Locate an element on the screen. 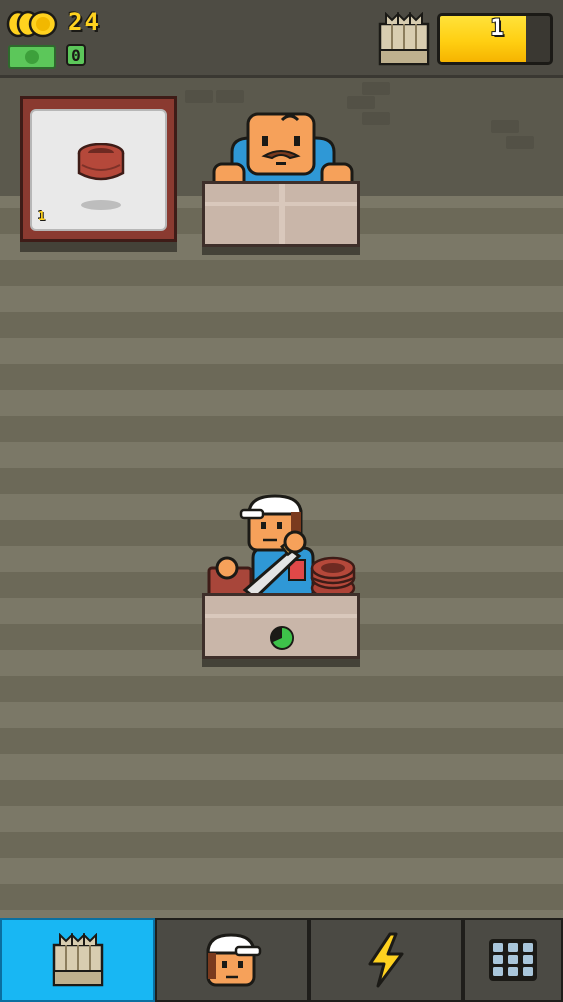 This screenshot has width=563, height=1002. banknote-icon is located at coordinates (32, 57).